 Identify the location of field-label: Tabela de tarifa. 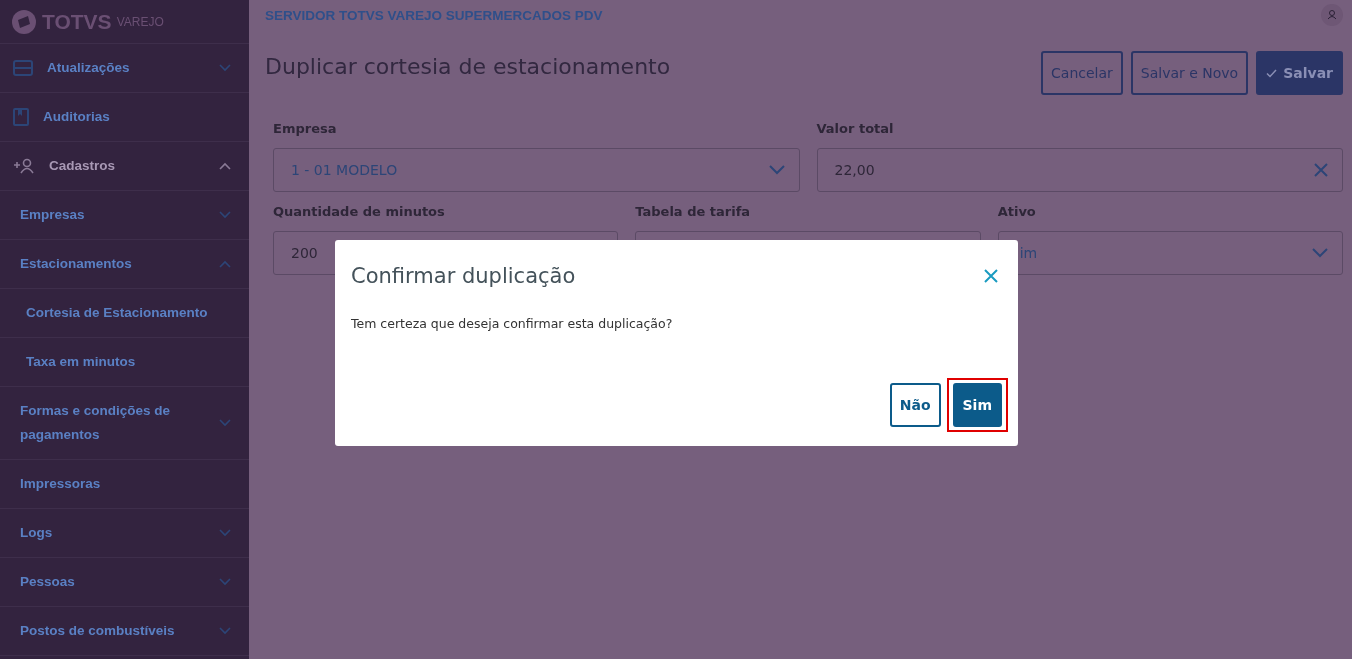
(693, 211).